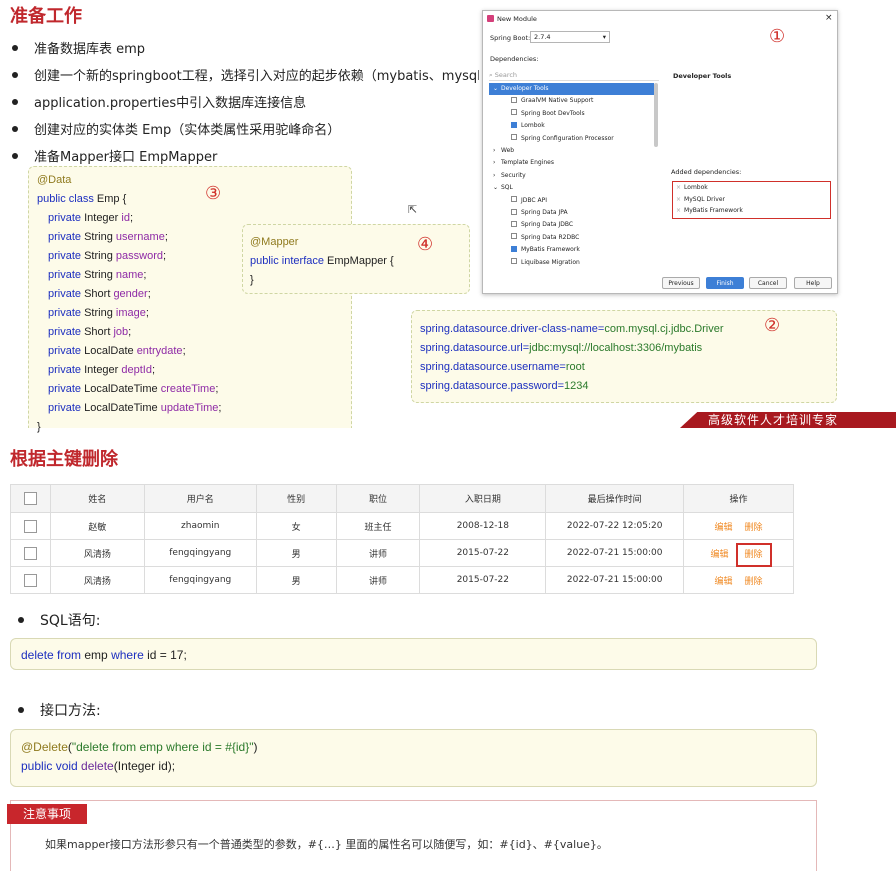  What do you see at coordinates (491, 75) in the screenshot?
I see `search-icon: ⌕` at bounding box center [491, 75].